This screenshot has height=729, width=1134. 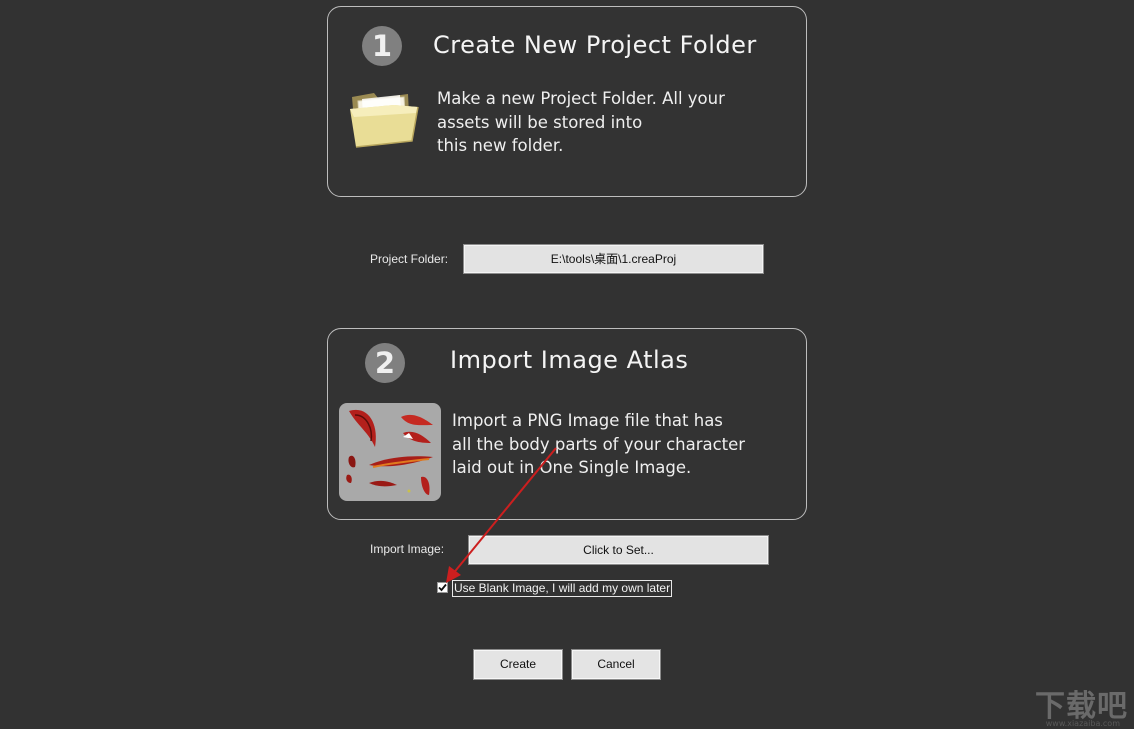 I want to click on step1-number-badge: 1, so click(x=382, y=46).